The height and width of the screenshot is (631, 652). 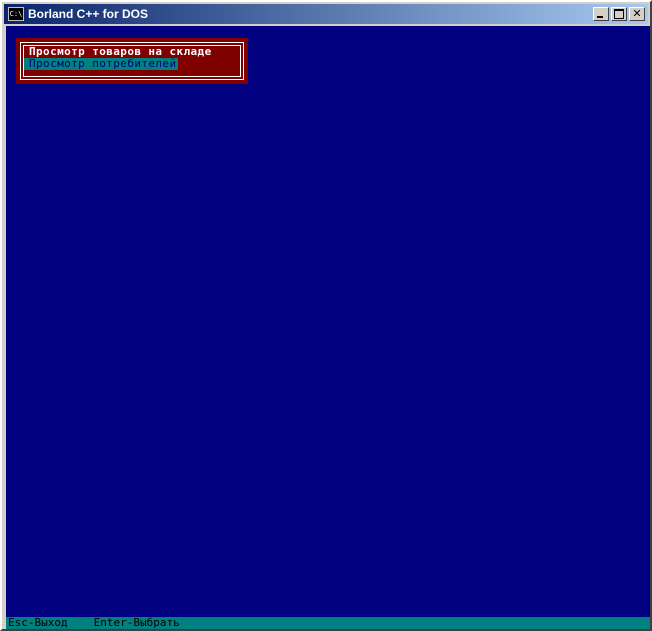 I want to click on window-controls: ✕, so click(x=619, y=14).